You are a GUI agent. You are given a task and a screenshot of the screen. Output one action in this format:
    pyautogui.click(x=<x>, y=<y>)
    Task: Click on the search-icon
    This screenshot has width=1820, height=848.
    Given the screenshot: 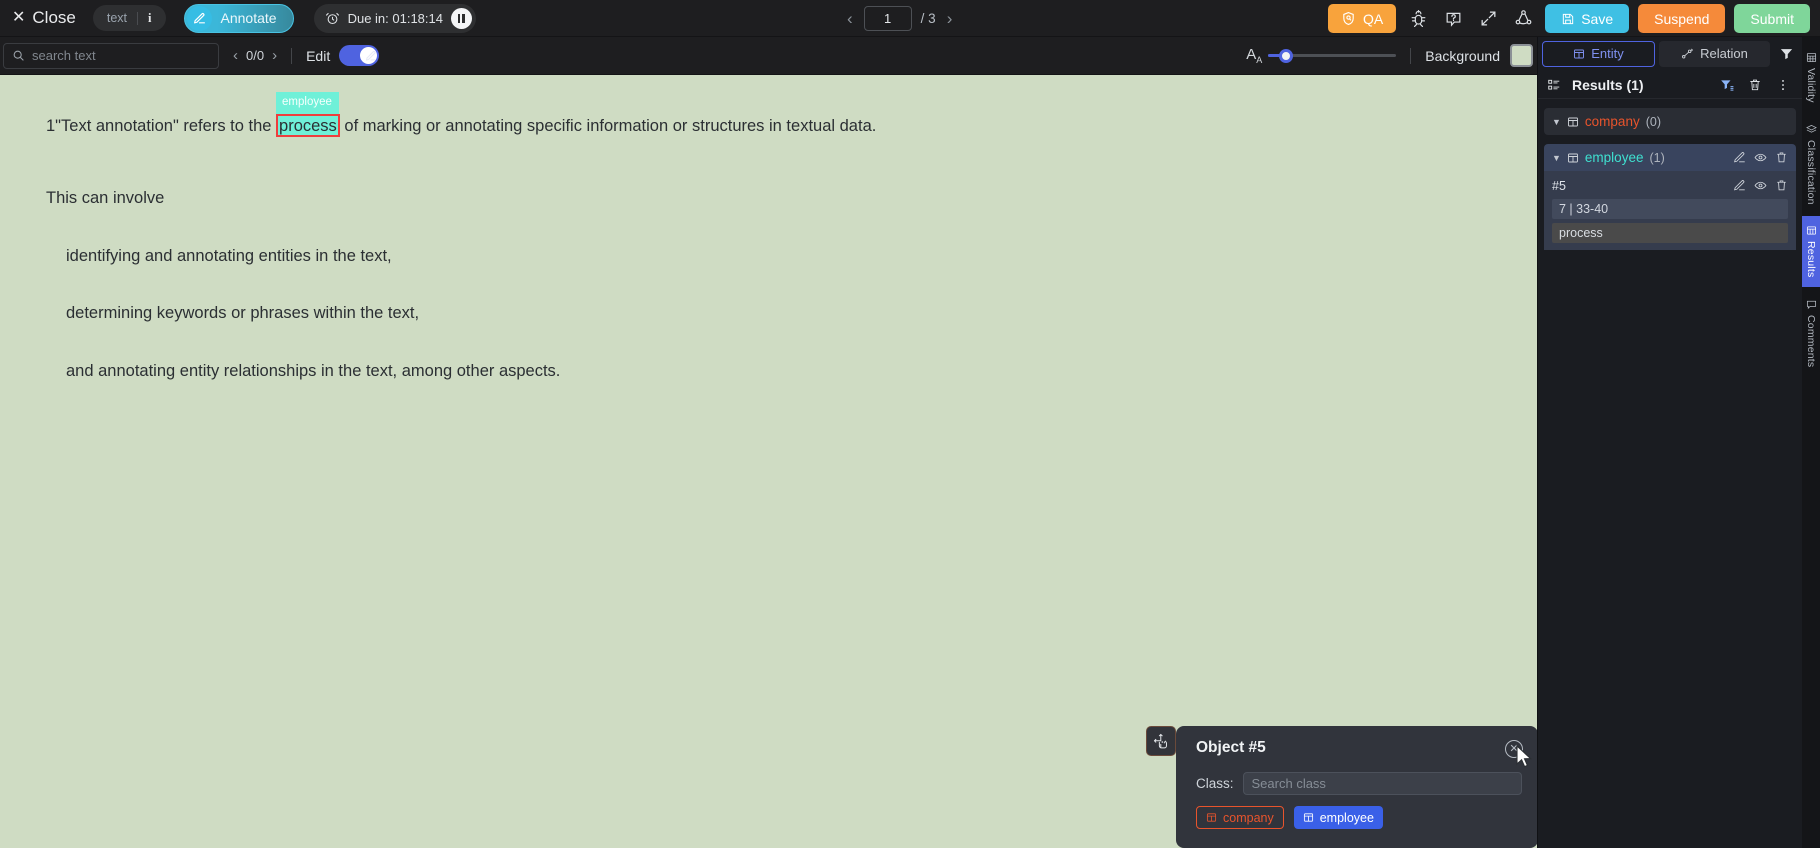 What is the action you would take?
    pyautogui.click(x=18, y=55)
    